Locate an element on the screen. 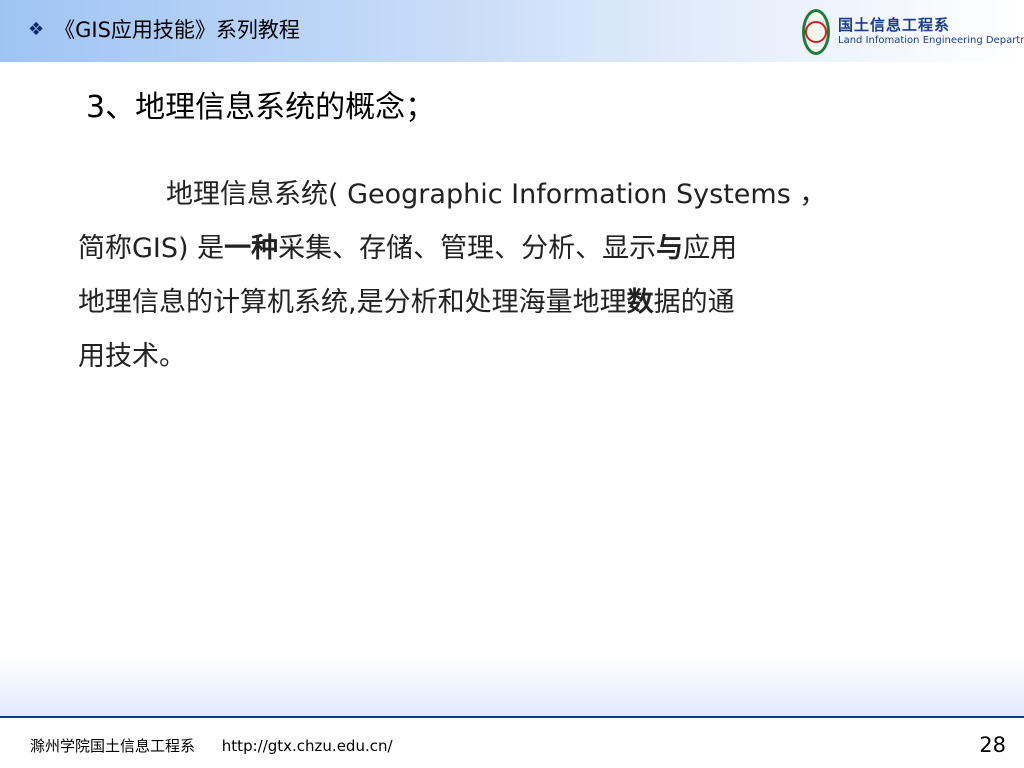  body-segment: 地理信息系统( Geographic Information Systems ， is located at coordinates (496, 194).